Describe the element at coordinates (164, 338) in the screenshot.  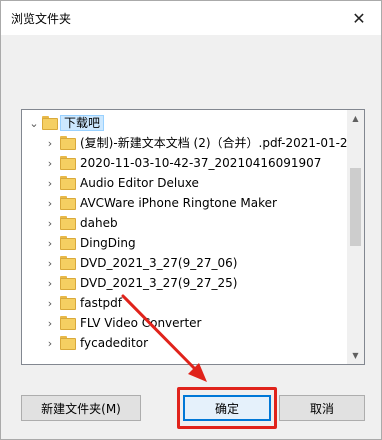
I see `annotation-arrow-icon` at that location.